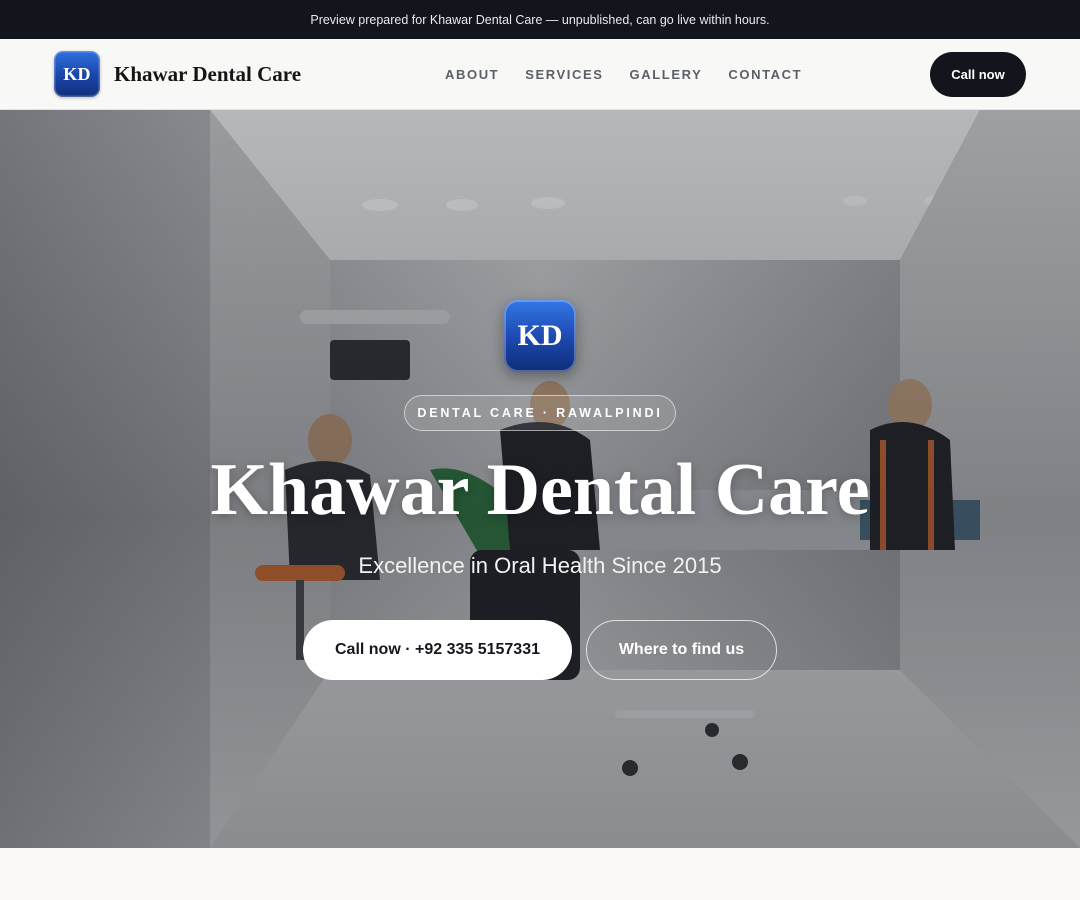 This screenshot has width=1080, height=900. Describe the element at coordinates (540, 413) in the screenshot. I see `hero-location-badge: DENTAL CARE · RAWALPINDI` at that location.